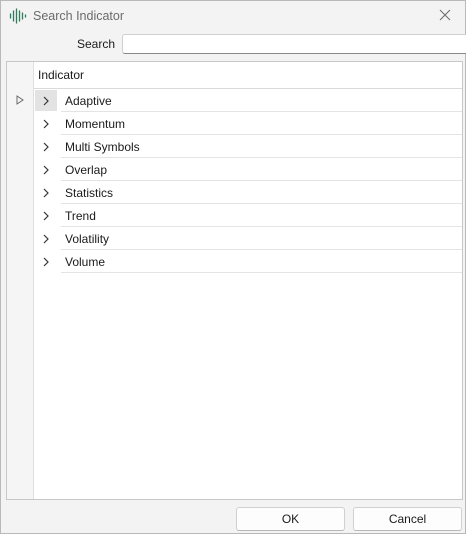 The width and height of the screenshot is (466, 534). What do you see at coordinates (20, 100) in the screenshot?
I see `triangle-right-icon` at bounding box center [20, 100].